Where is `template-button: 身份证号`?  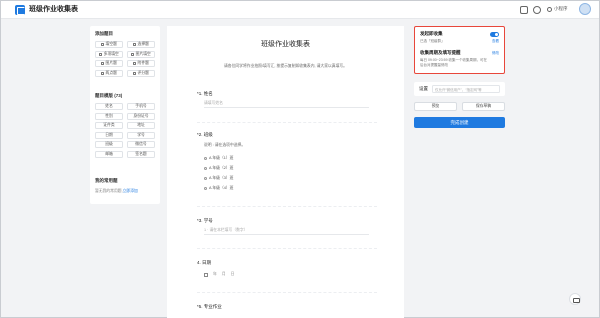
template-button: 身份证号 is located at coordinates (141, 116).